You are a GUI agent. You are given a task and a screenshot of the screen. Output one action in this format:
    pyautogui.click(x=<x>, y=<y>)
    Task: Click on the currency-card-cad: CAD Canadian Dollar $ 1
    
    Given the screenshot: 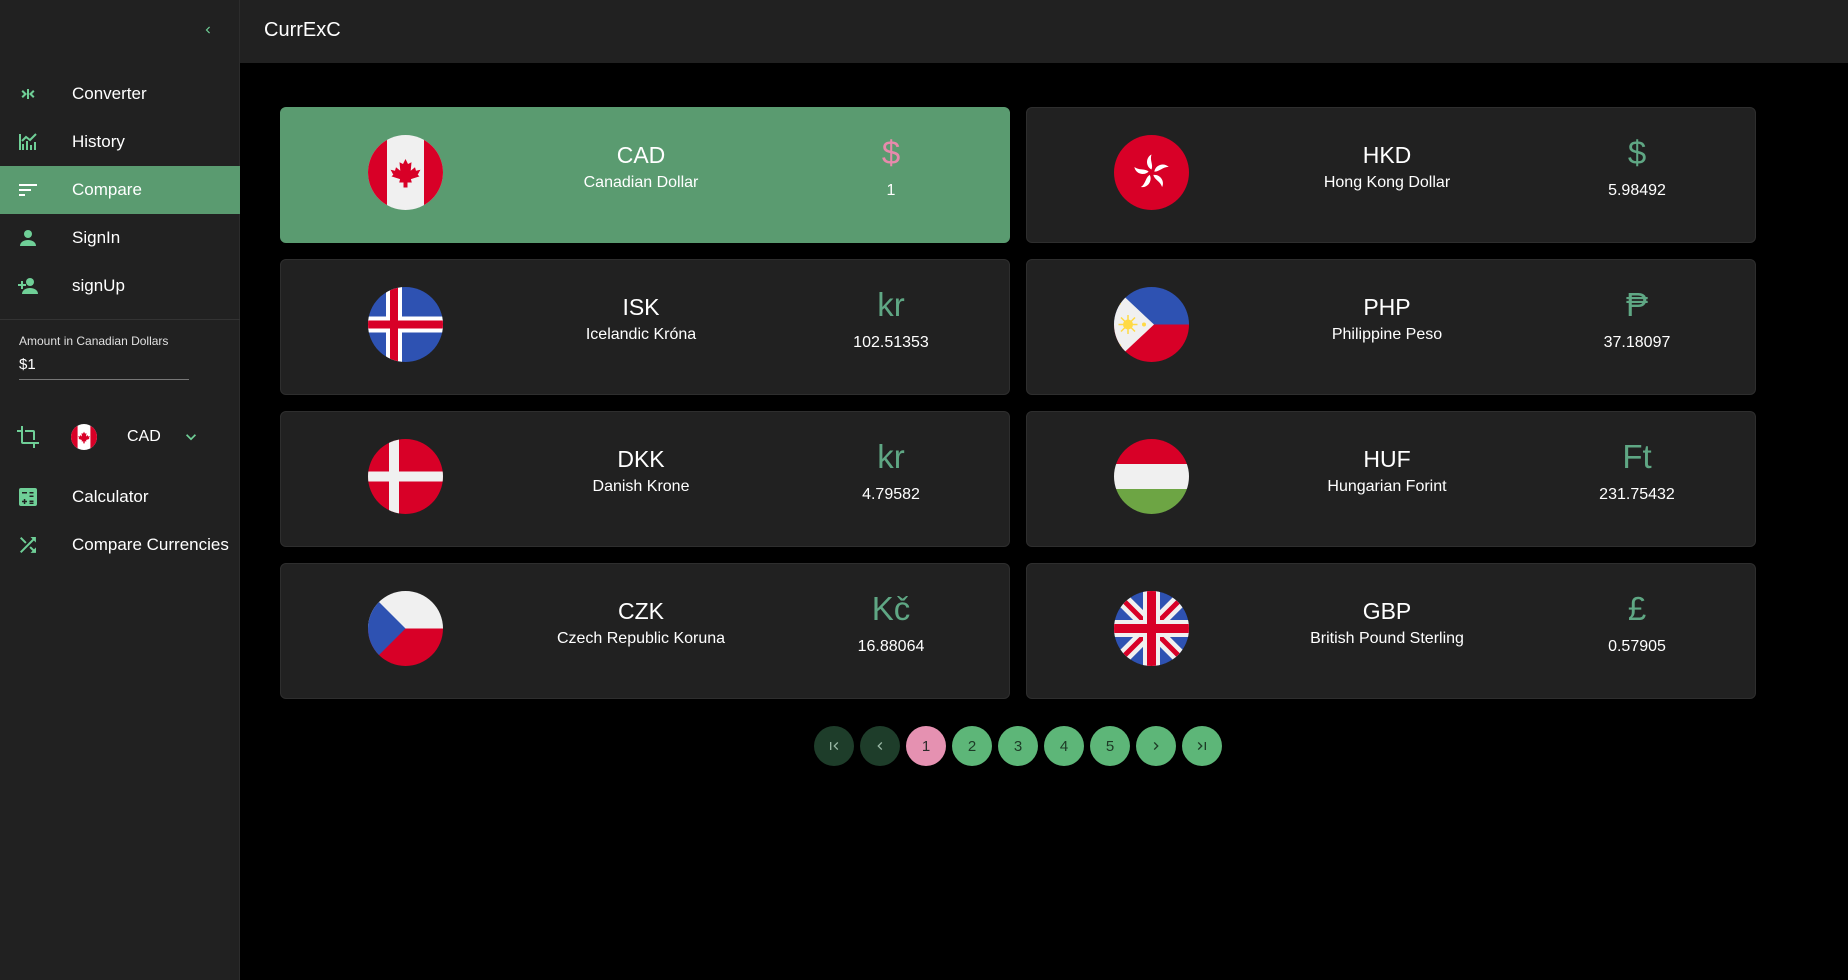 What is the action you would take?
    pyautogui.click(x=645, y=175)
    